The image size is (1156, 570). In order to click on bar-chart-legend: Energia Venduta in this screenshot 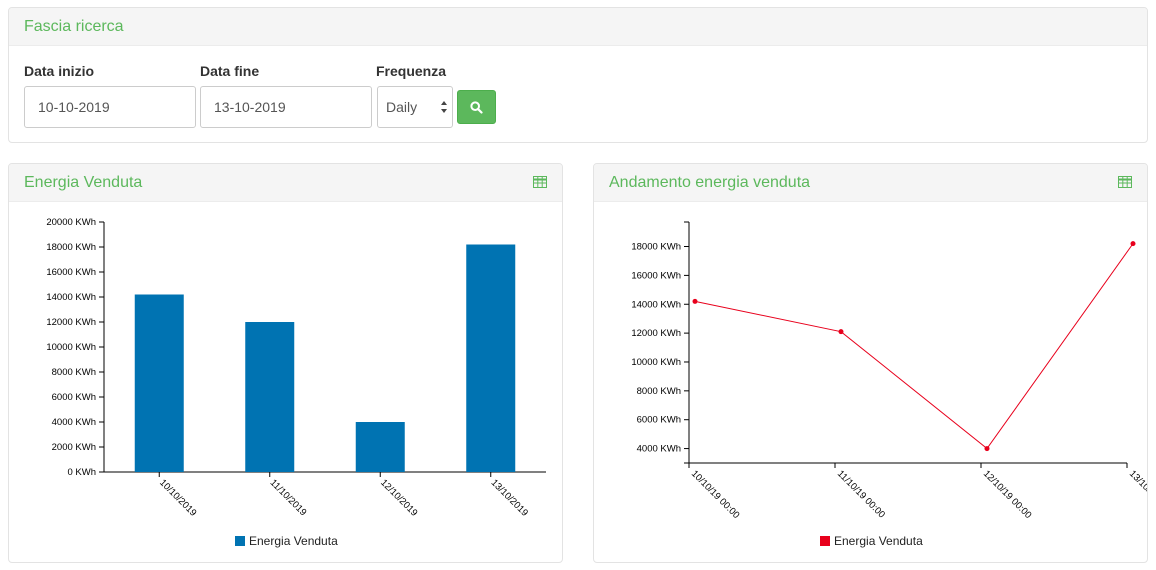, I will do `click(286, 541)`.